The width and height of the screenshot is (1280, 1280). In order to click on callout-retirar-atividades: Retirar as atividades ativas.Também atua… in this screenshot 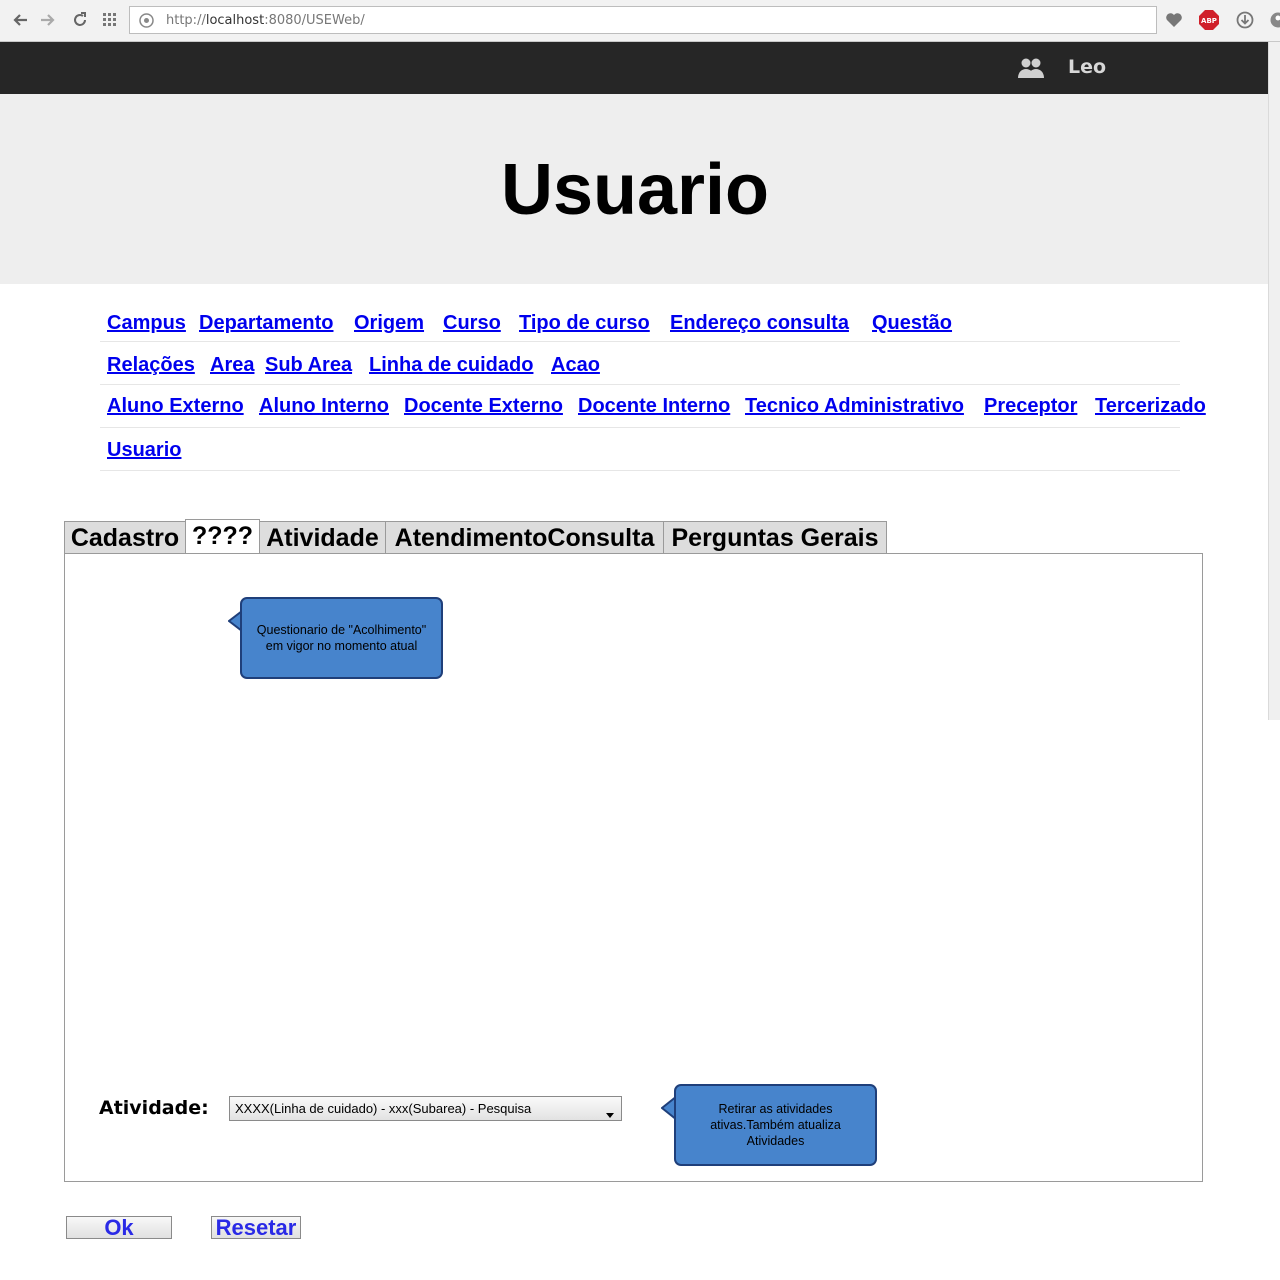, I will do `click(775, 1125)`.